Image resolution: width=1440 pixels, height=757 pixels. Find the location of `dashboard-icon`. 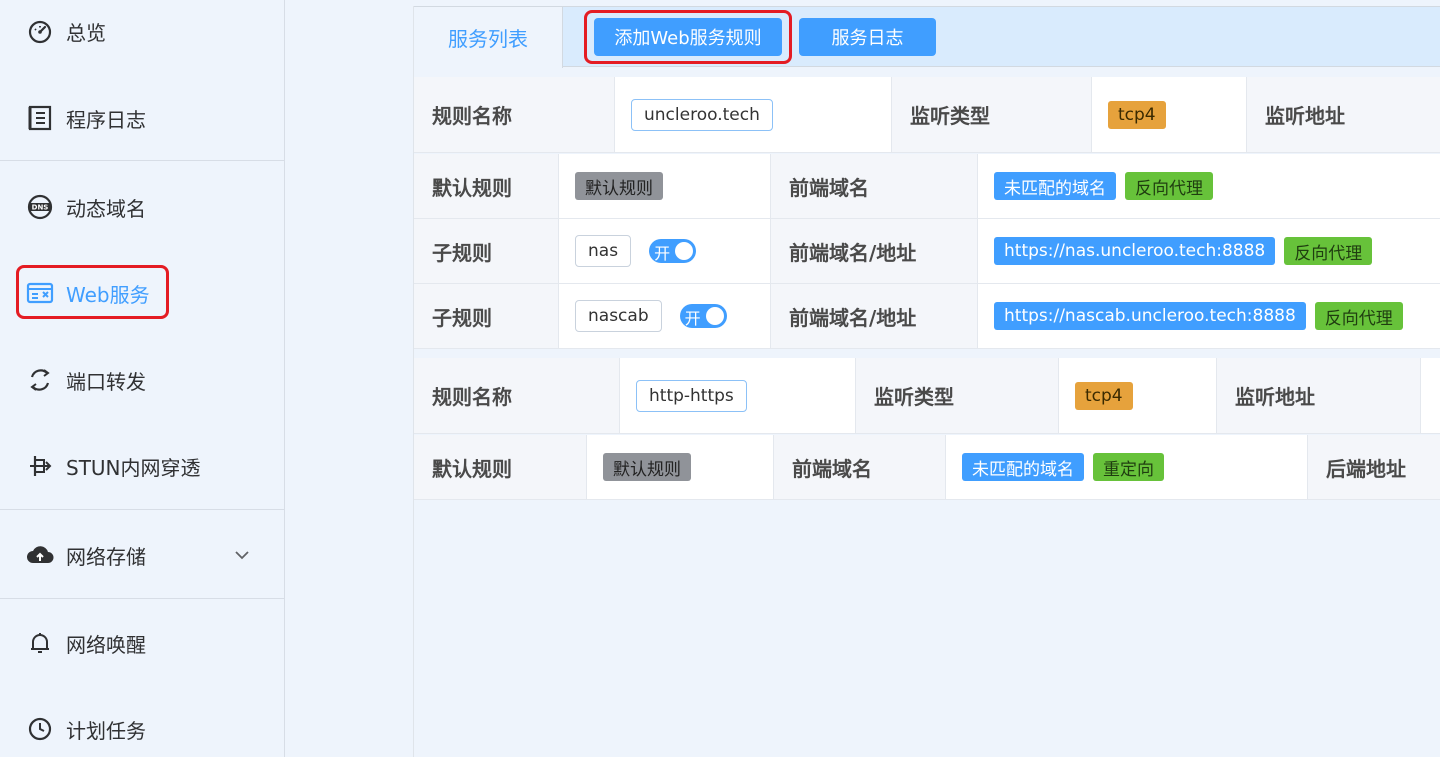

dashboard-icon is located at coordinates (40, 31).